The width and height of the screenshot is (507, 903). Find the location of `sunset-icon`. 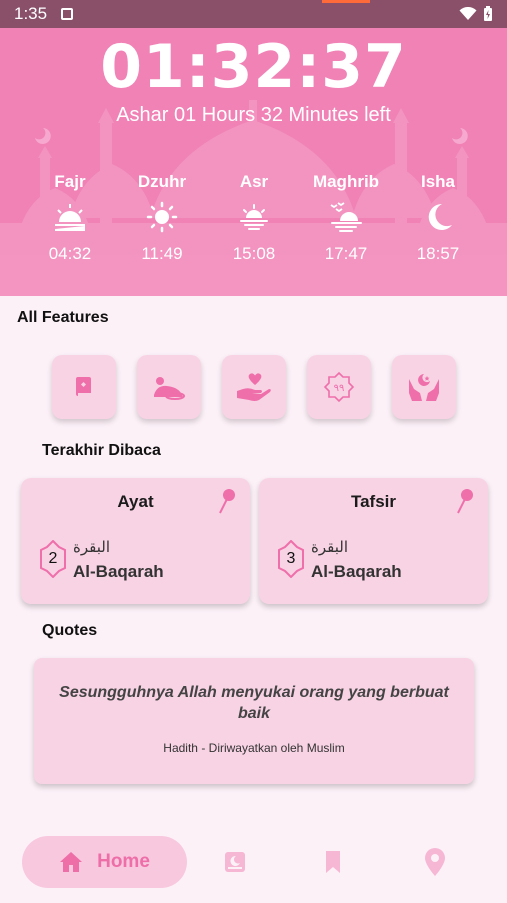

sunset-icon is located at coordinates (254, 217).